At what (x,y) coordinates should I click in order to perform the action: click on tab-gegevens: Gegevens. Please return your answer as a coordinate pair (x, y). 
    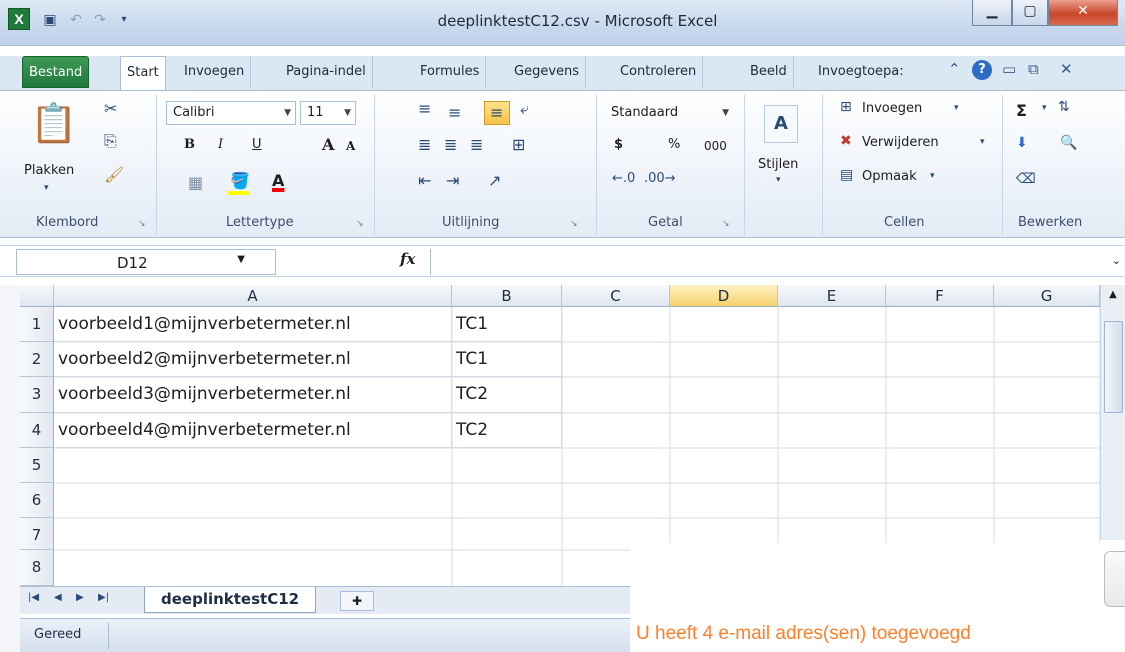
    Looking at the image, I should click on (547, 72).